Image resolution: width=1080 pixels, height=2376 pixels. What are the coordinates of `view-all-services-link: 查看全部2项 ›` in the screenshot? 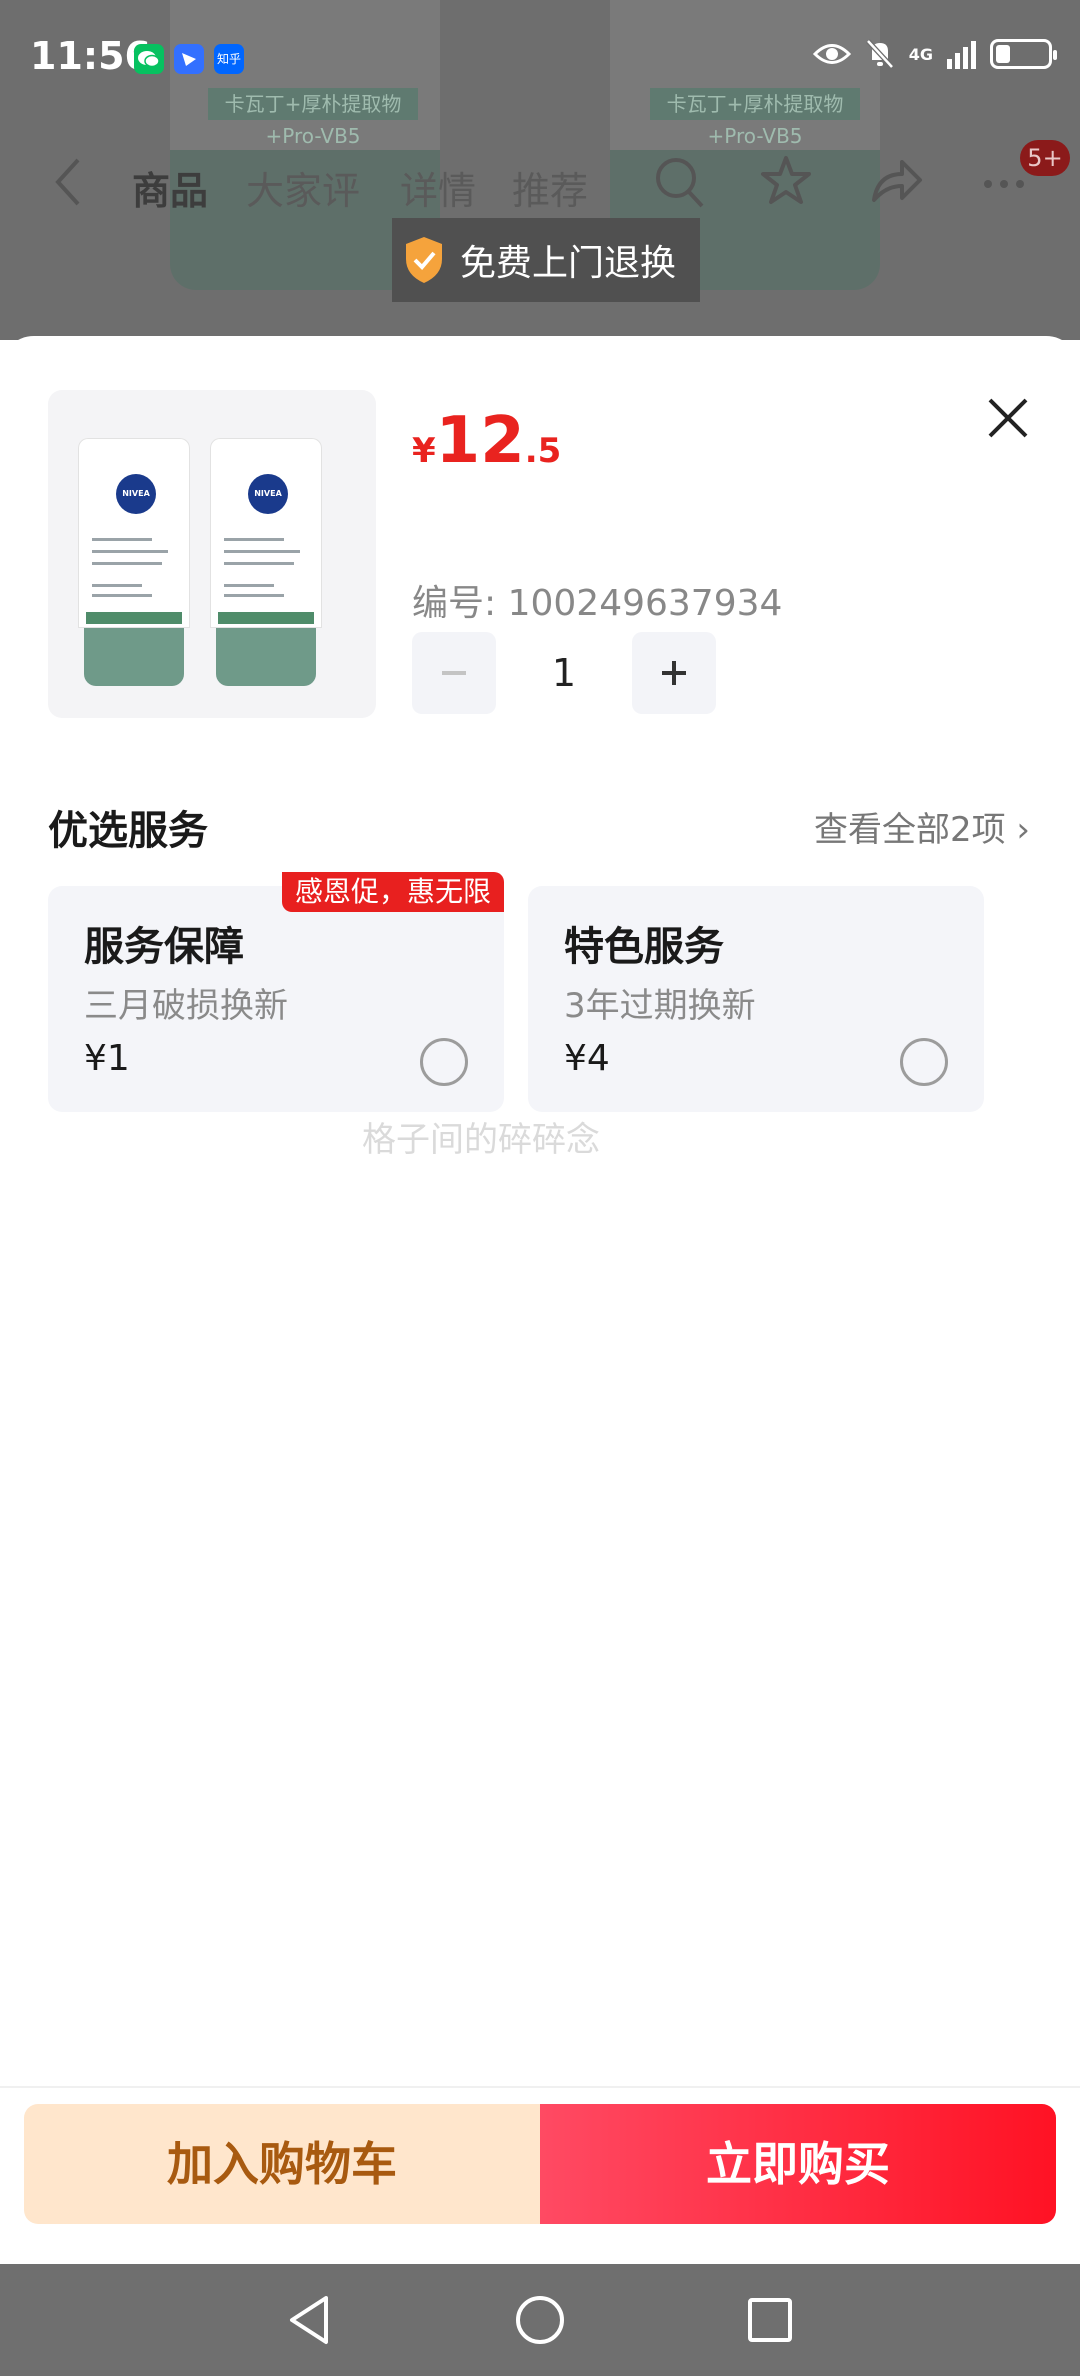 It's located at (922, 826).